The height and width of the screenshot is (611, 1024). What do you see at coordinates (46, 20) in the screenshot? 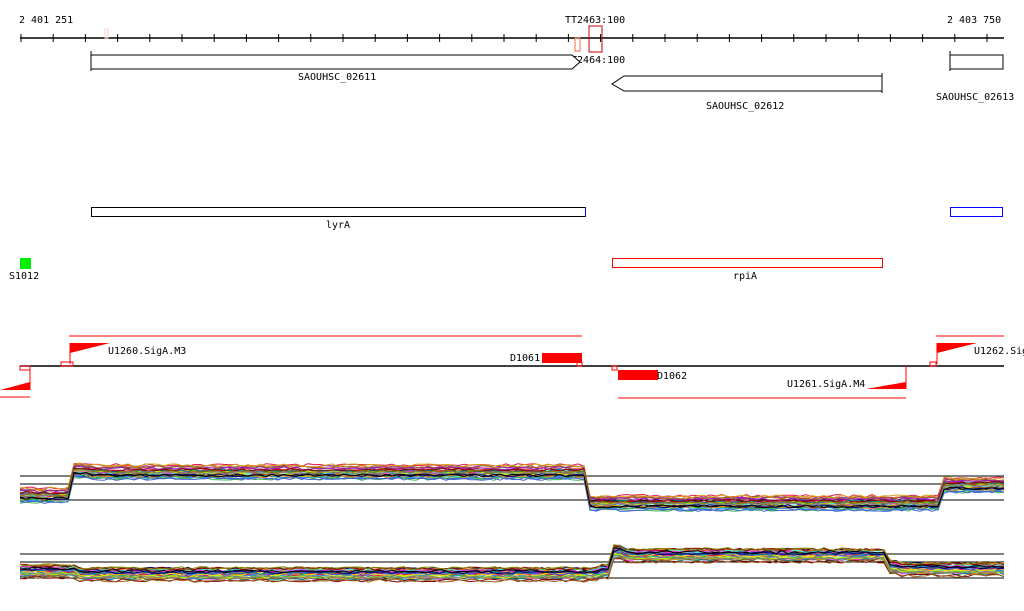
I see `ruler-start-label: 2 401 251` at bounding box center [46, 20].